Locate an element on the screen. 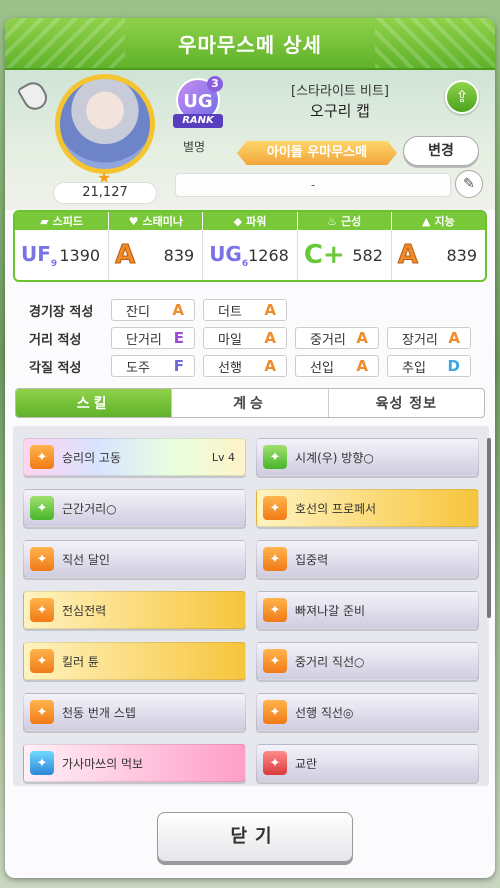 The height and width of the screenshot is (888, 500). stat-grade: UF9 is located at coordinates (39, 255).